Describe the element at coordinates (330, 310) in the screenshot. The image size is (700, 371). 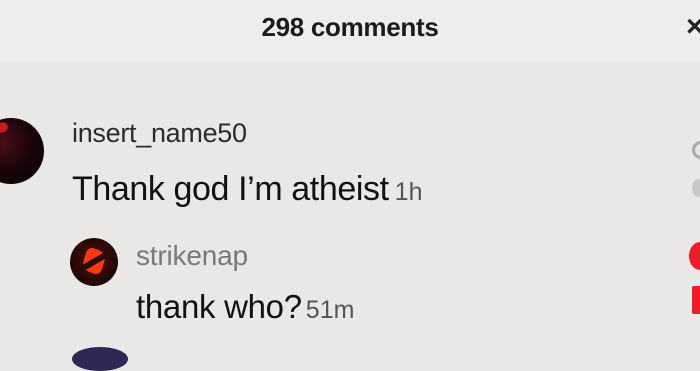
I see `reply-timestamp: 51m` at that location.